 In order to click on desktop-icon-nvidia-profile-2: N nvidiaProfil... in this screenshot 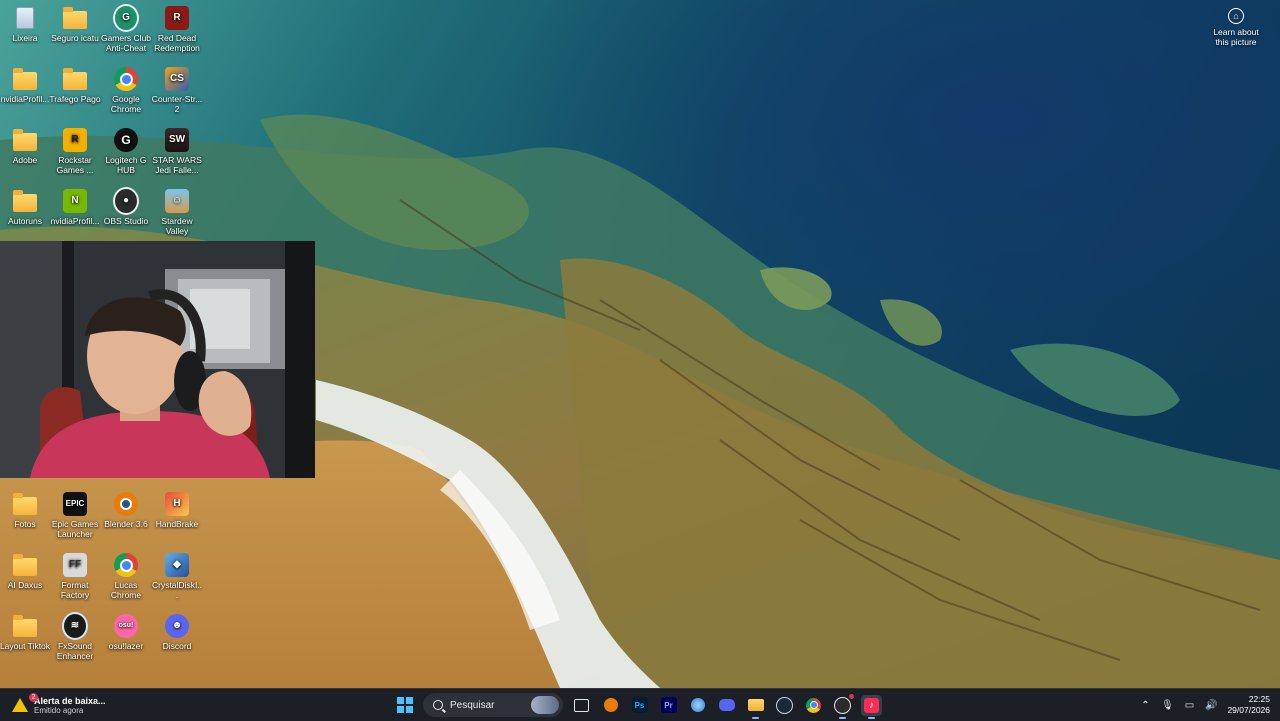, I will do `click(75, 207)`.